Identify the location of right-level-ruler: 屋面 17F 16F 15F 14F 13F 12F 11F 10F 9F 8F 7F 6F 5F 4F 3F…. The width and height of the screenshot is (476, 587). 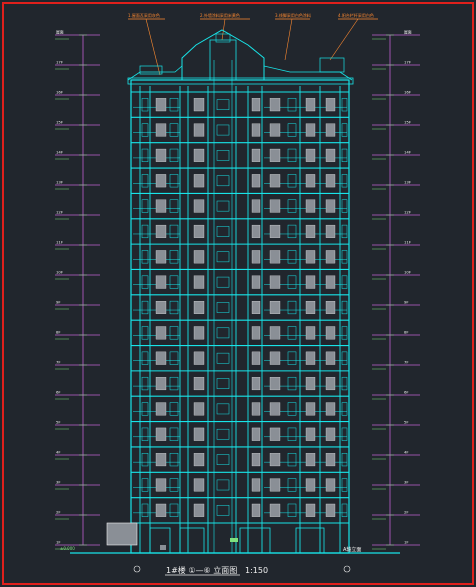
(396, 290).